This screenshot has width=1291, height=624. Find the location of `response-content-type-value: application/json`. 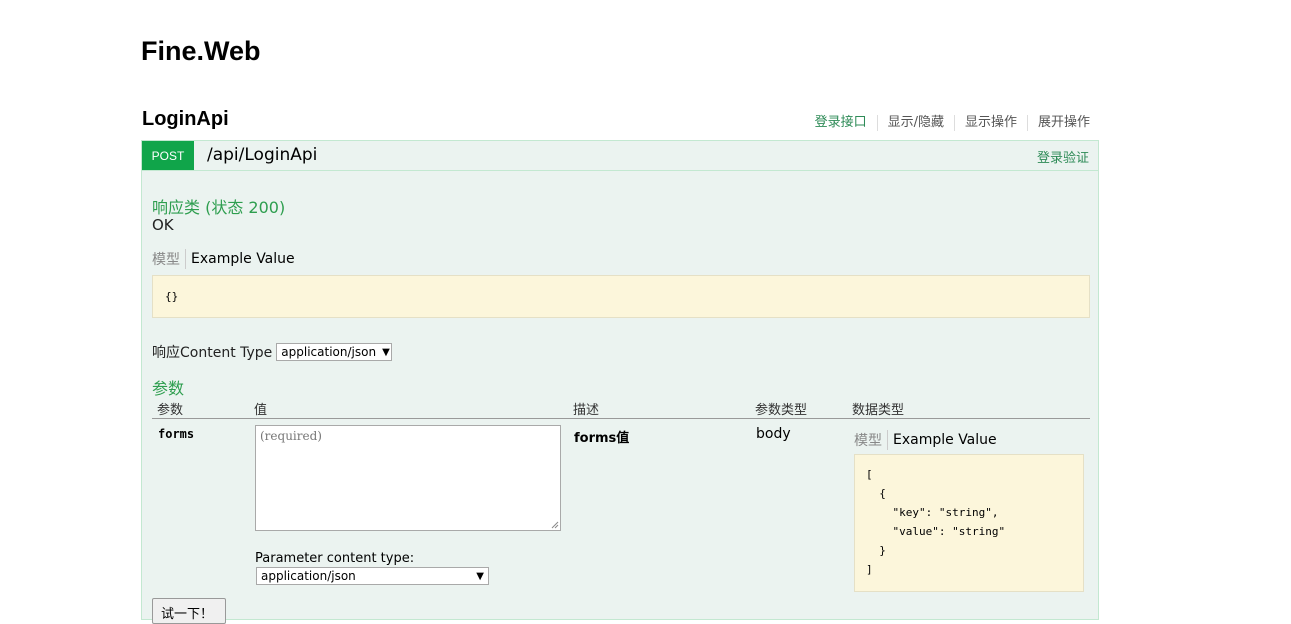

response-content-type-value: application/json is located at coordinates (329, 352).